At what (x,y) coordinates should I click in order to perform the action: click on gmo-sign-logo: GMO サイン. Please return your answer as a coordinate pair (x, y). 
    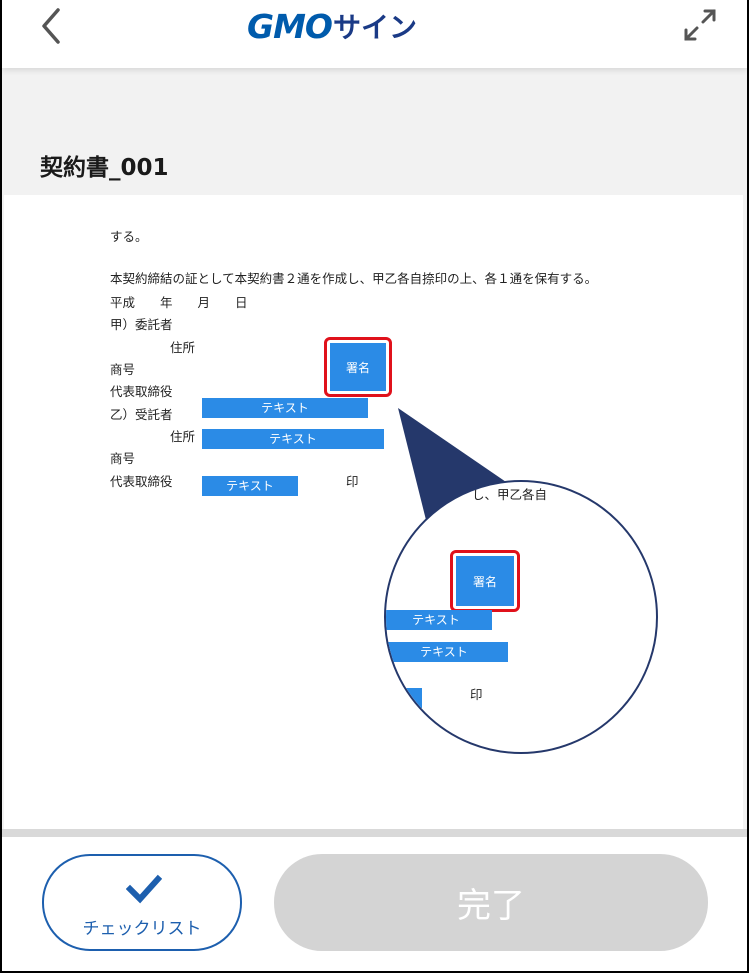
    Looking at the image, I should click on (332, 26).